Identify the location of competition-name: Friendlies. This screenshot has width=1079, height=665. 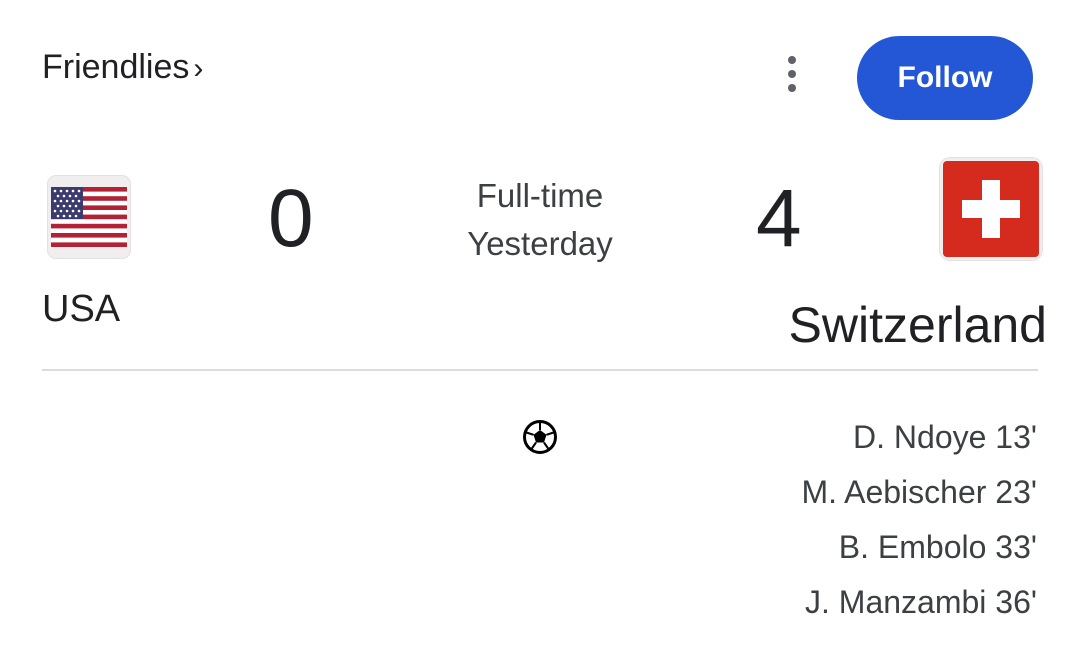
(116, 67).